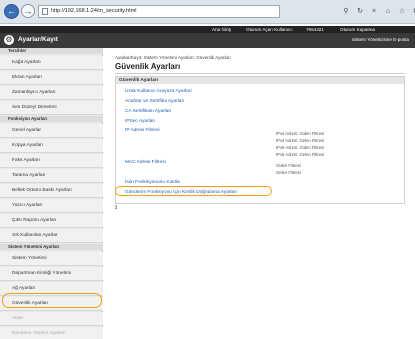 The height and width of the screenshot is (339, 415). What do you see at coordinates (51, 176) in the screenshot?
I see `sidebar-item-scan: Tarama Ayarları` at bounding box center [51, 176].